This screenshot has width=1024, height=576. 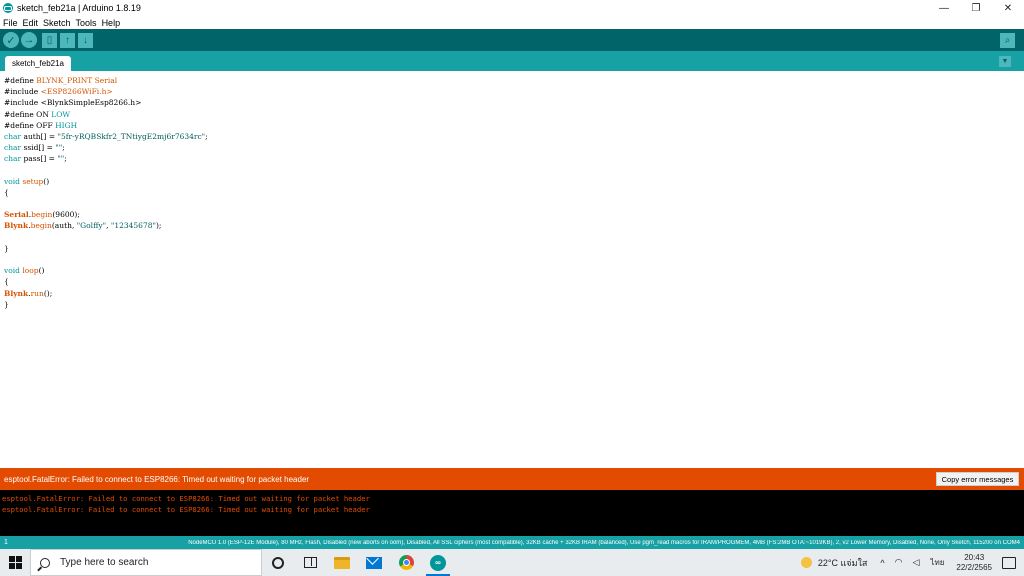 What do you see at coordinates (106, 102) in the screenshot?
I see `code-line: #include <BlynkSimpleEsp8266.h>` at bounding box center [106, 102].